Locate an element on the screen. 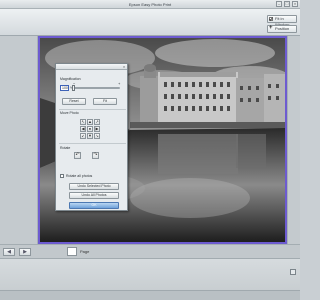  undo-selected-photo-button: Undo Selected Photo is located at coordinates (94, 186).